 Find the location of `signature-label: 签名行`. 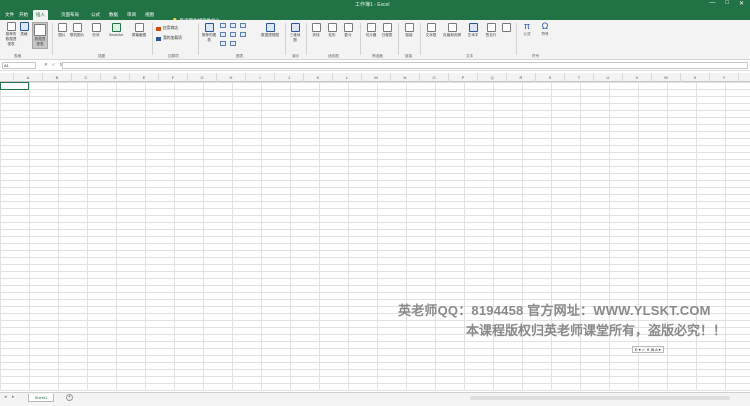

signature-label: 签名行 is located at coordinates (491, 35).